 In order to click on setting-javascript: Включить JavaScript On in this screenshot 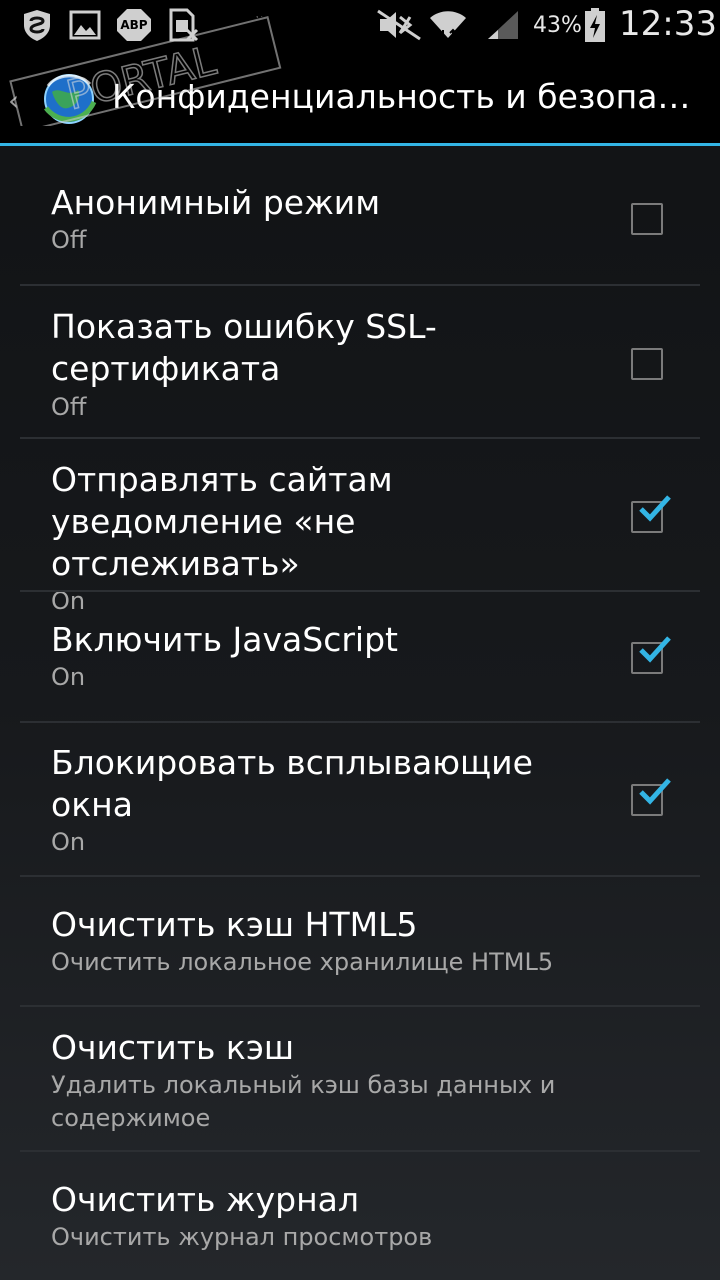, I will do `click(360, 657)`.